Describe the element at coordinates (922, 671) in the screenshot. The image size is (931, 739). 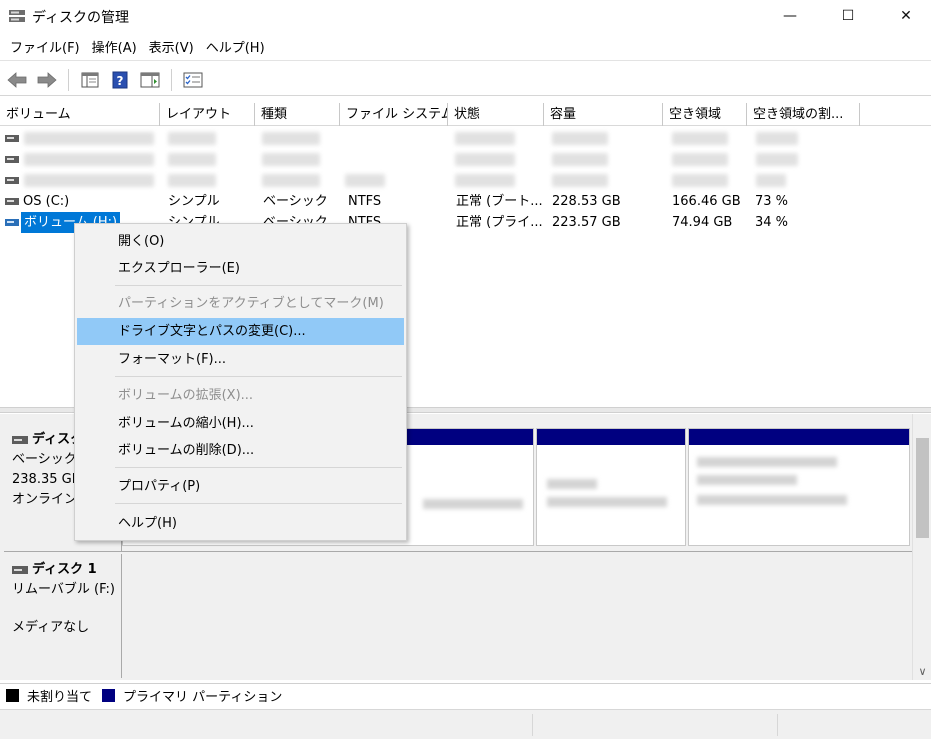
I see `scroll-down-button: ∨` at that location.